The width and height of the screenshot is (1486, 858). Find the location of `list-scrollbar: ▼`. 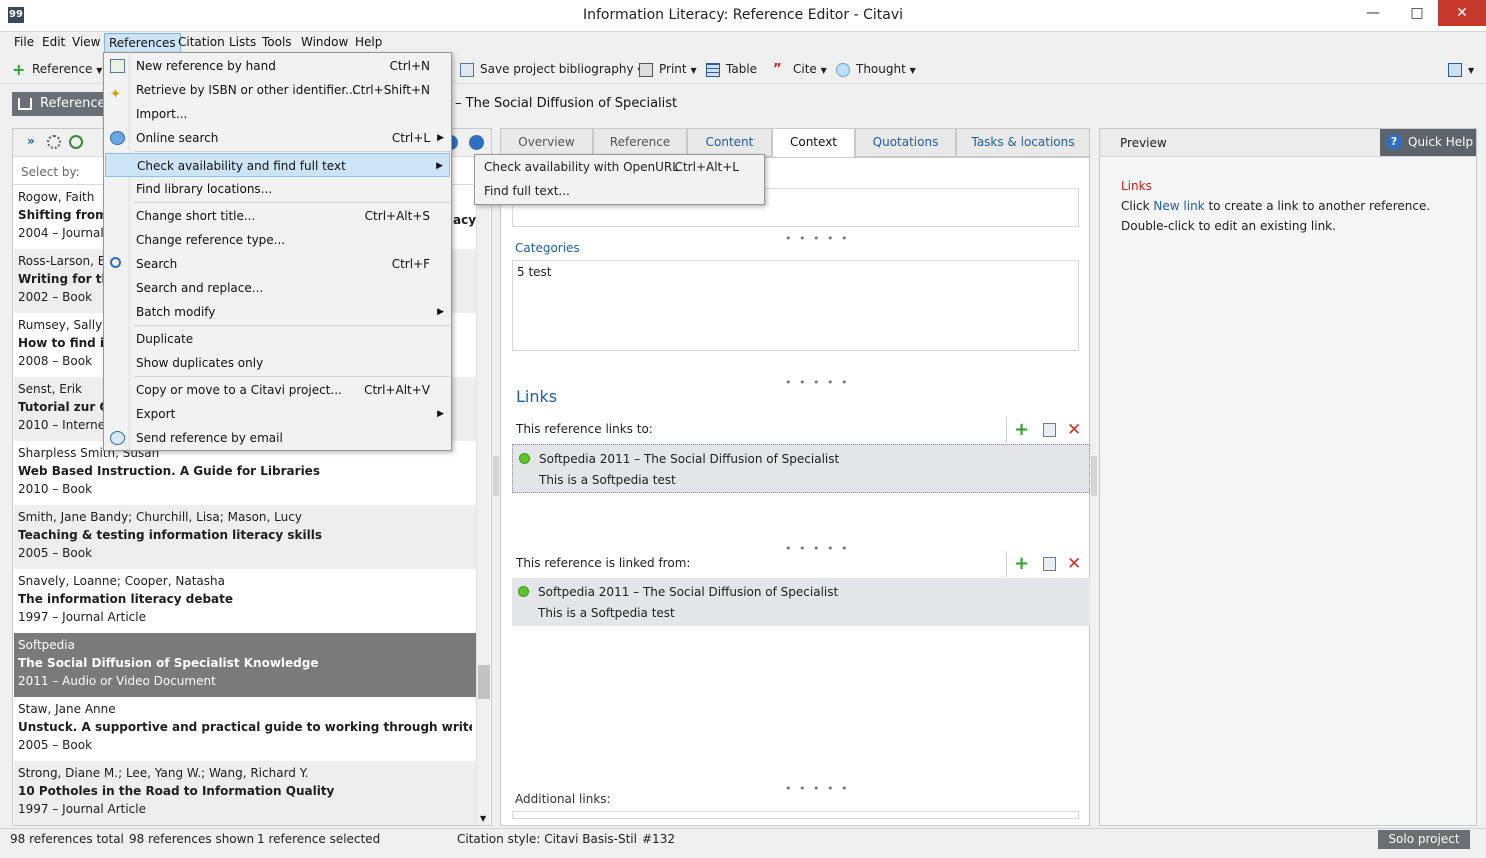

list-scrollbar: ▼ is located at coordinates (483, 505).